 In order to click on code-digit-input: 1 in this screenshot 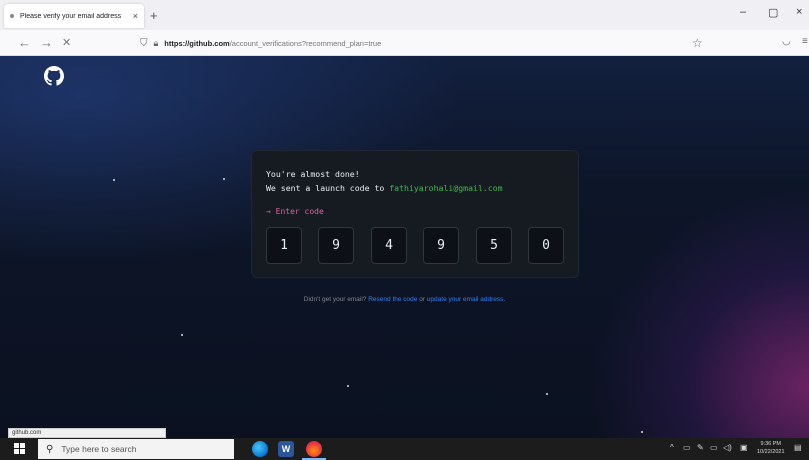, I will do `click(284, 245)`.